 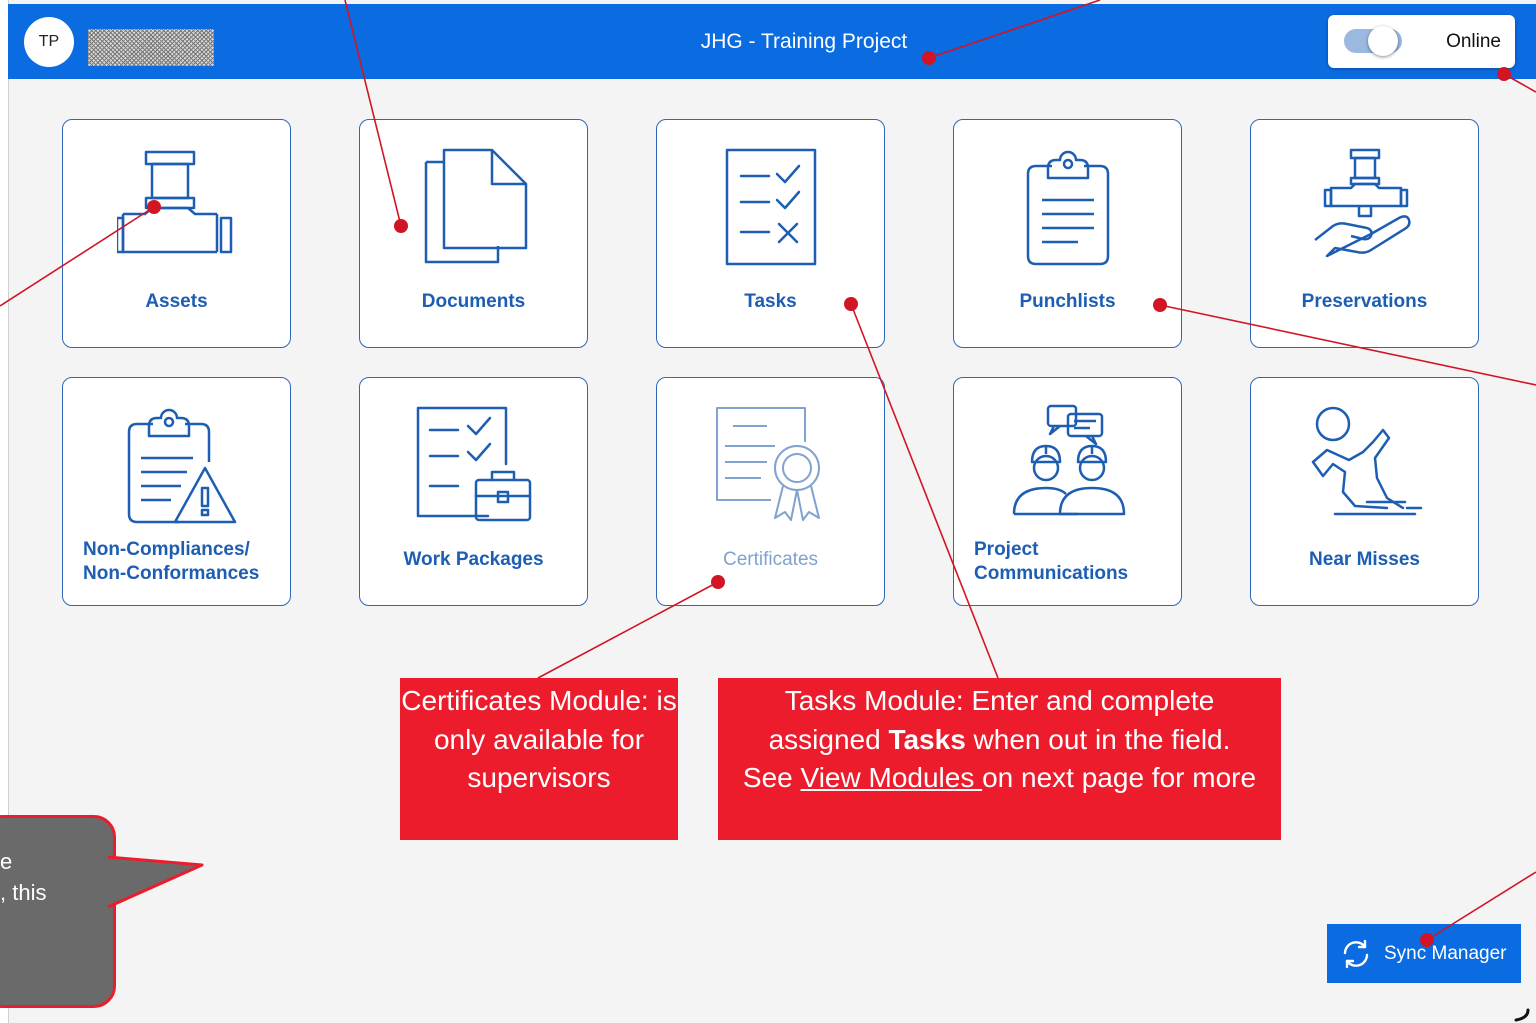 What do you see at coordinates (155, 882) in the screenshot?
I see `speech-bubble-tail` at bounding box center [155, 882].